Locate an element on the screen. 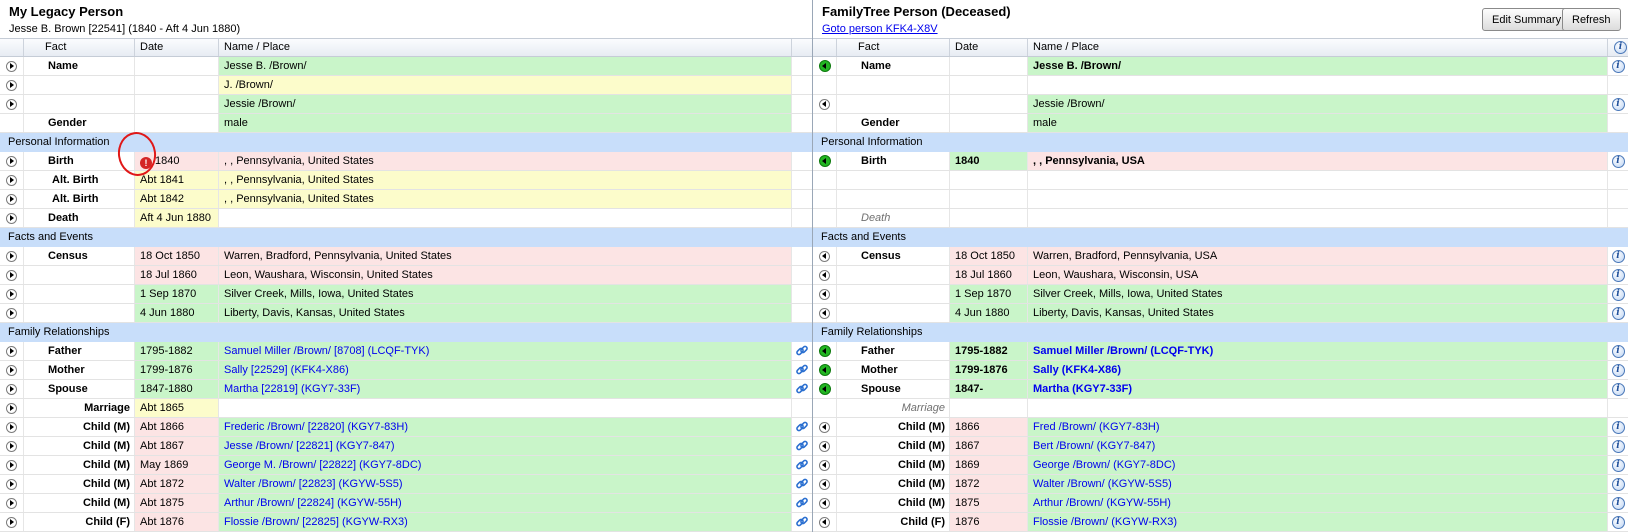 This screenshot has width=1628, height=532. person-link: George /Brown/ (KGY7-8DC) is located at coordinates (1318, 465).